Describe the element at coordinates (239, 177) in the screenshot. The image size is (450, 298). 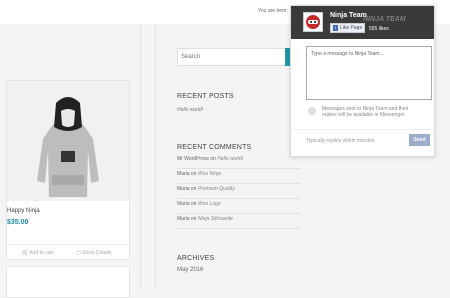
I see `comment-item: Maria on Woo Ninja` at that location.